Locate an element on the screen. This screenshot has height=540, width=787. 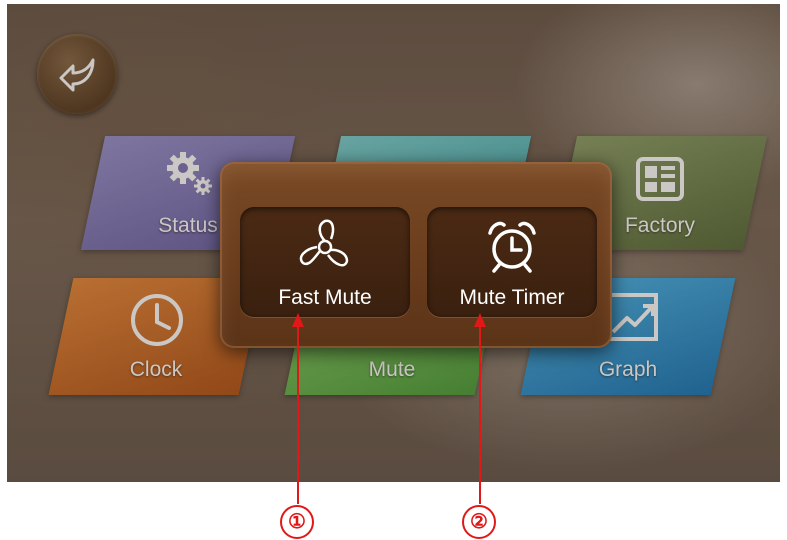
alarm-clock-icon is located at coordinates (512, 247).